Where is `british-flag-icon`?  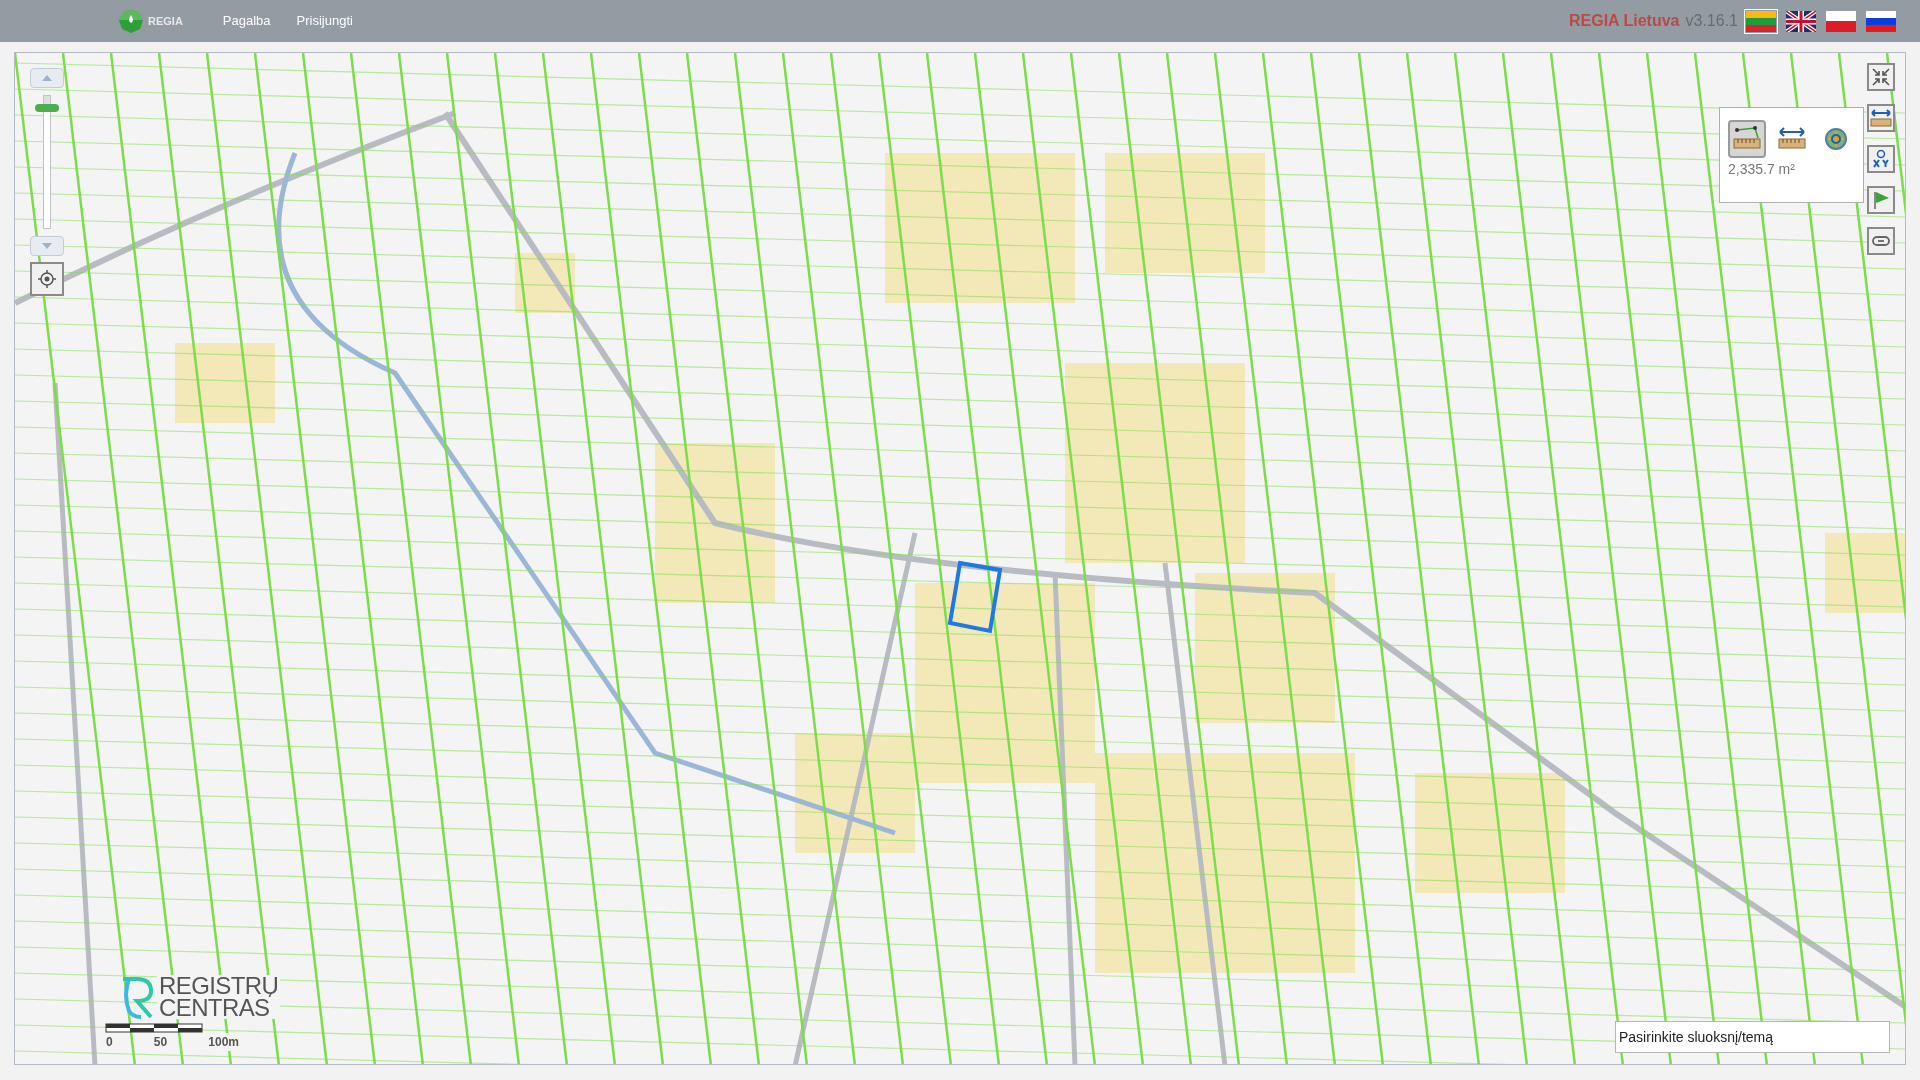 british-flag-icon is located at coordinates (1801, 21).